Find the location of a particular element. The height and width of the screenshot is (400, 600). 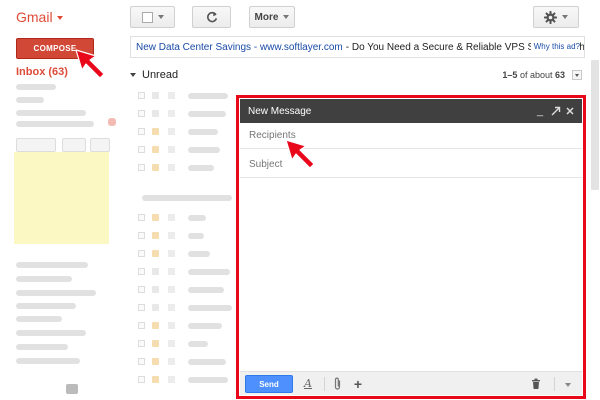

count-menu-button is located at coordinates (577, 75).